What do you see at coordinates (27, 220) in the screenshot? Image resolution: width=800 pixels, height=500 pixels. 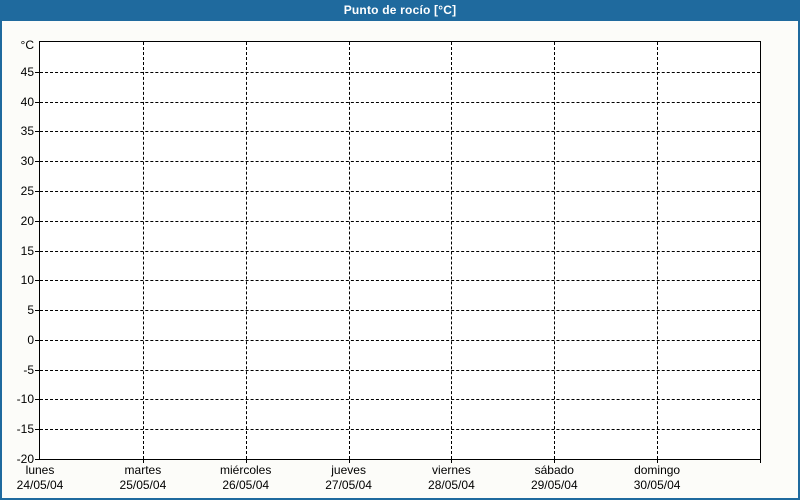 I see `y-tick-label: 20` at bounding box center [27, 220].